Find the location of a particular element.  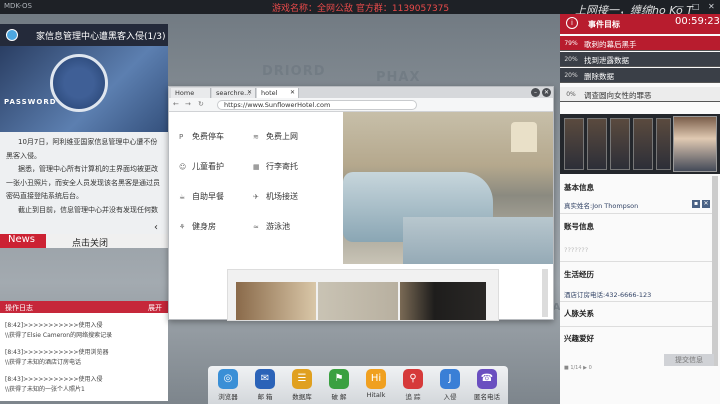

app-crack: ⚑ 破 解 is located at coordinates (339, 385).